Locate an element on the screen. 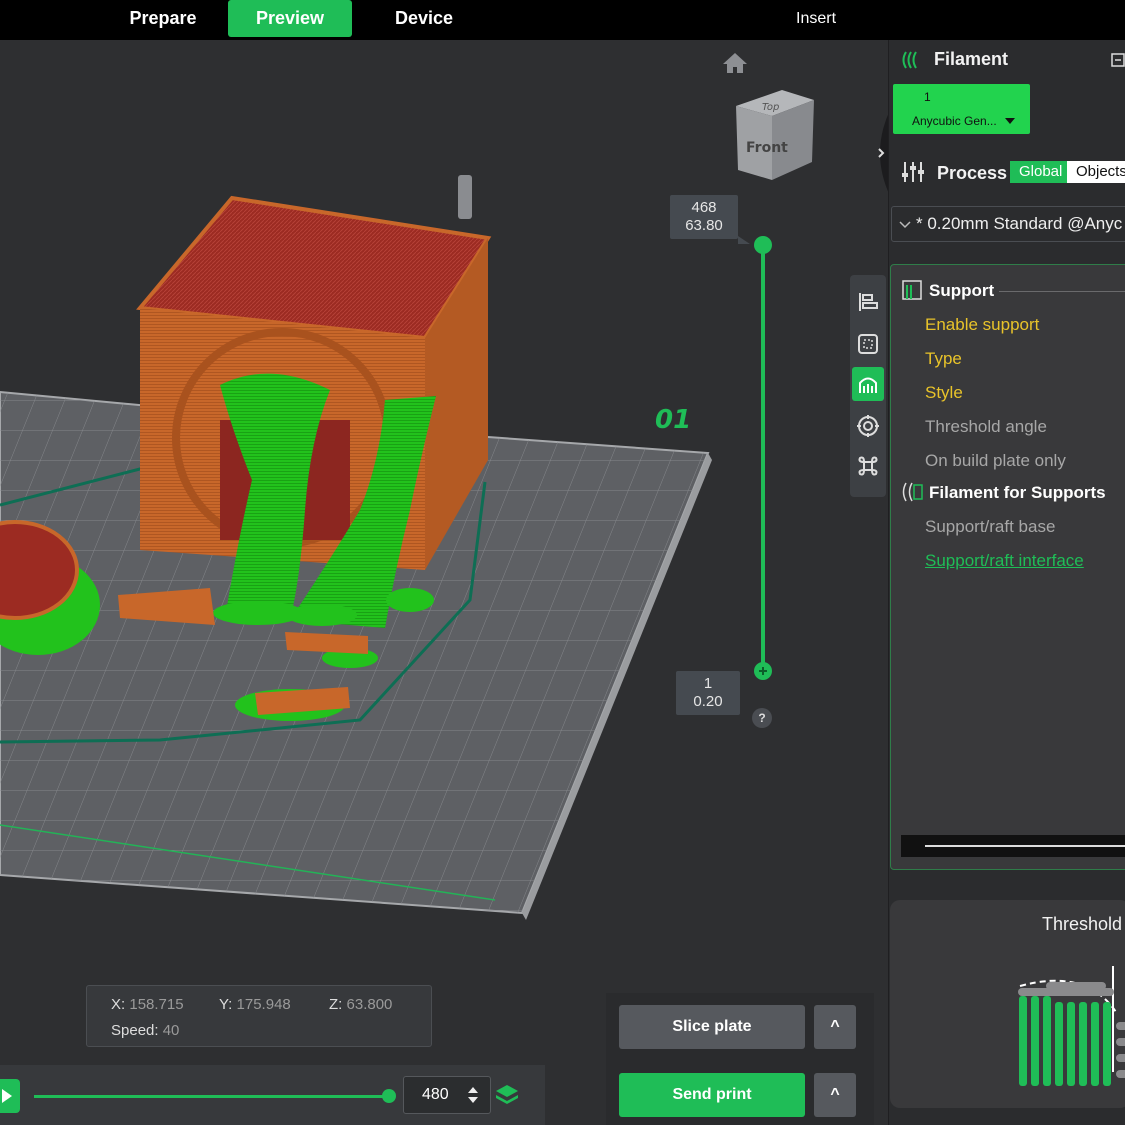 This screenshot has height=1125, width=1125. layers-stack-icon is located at coordinates (507, 1096).